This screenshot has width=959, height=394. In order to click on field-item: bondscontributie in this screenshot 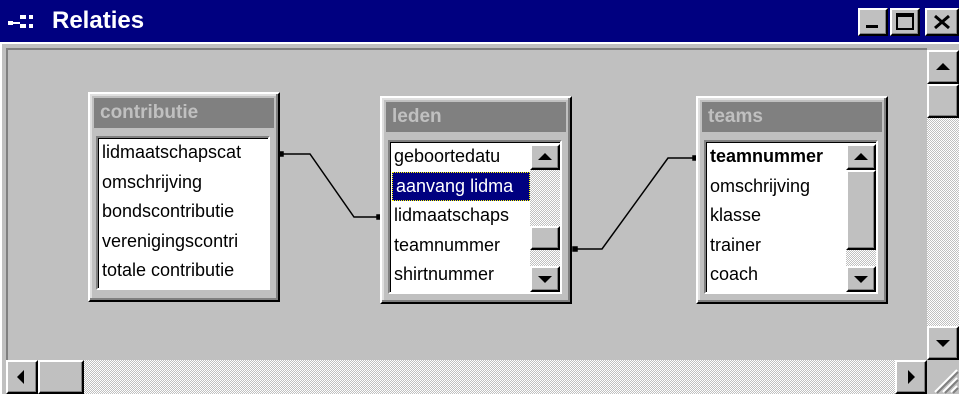, I will do `click(183, 212)`.